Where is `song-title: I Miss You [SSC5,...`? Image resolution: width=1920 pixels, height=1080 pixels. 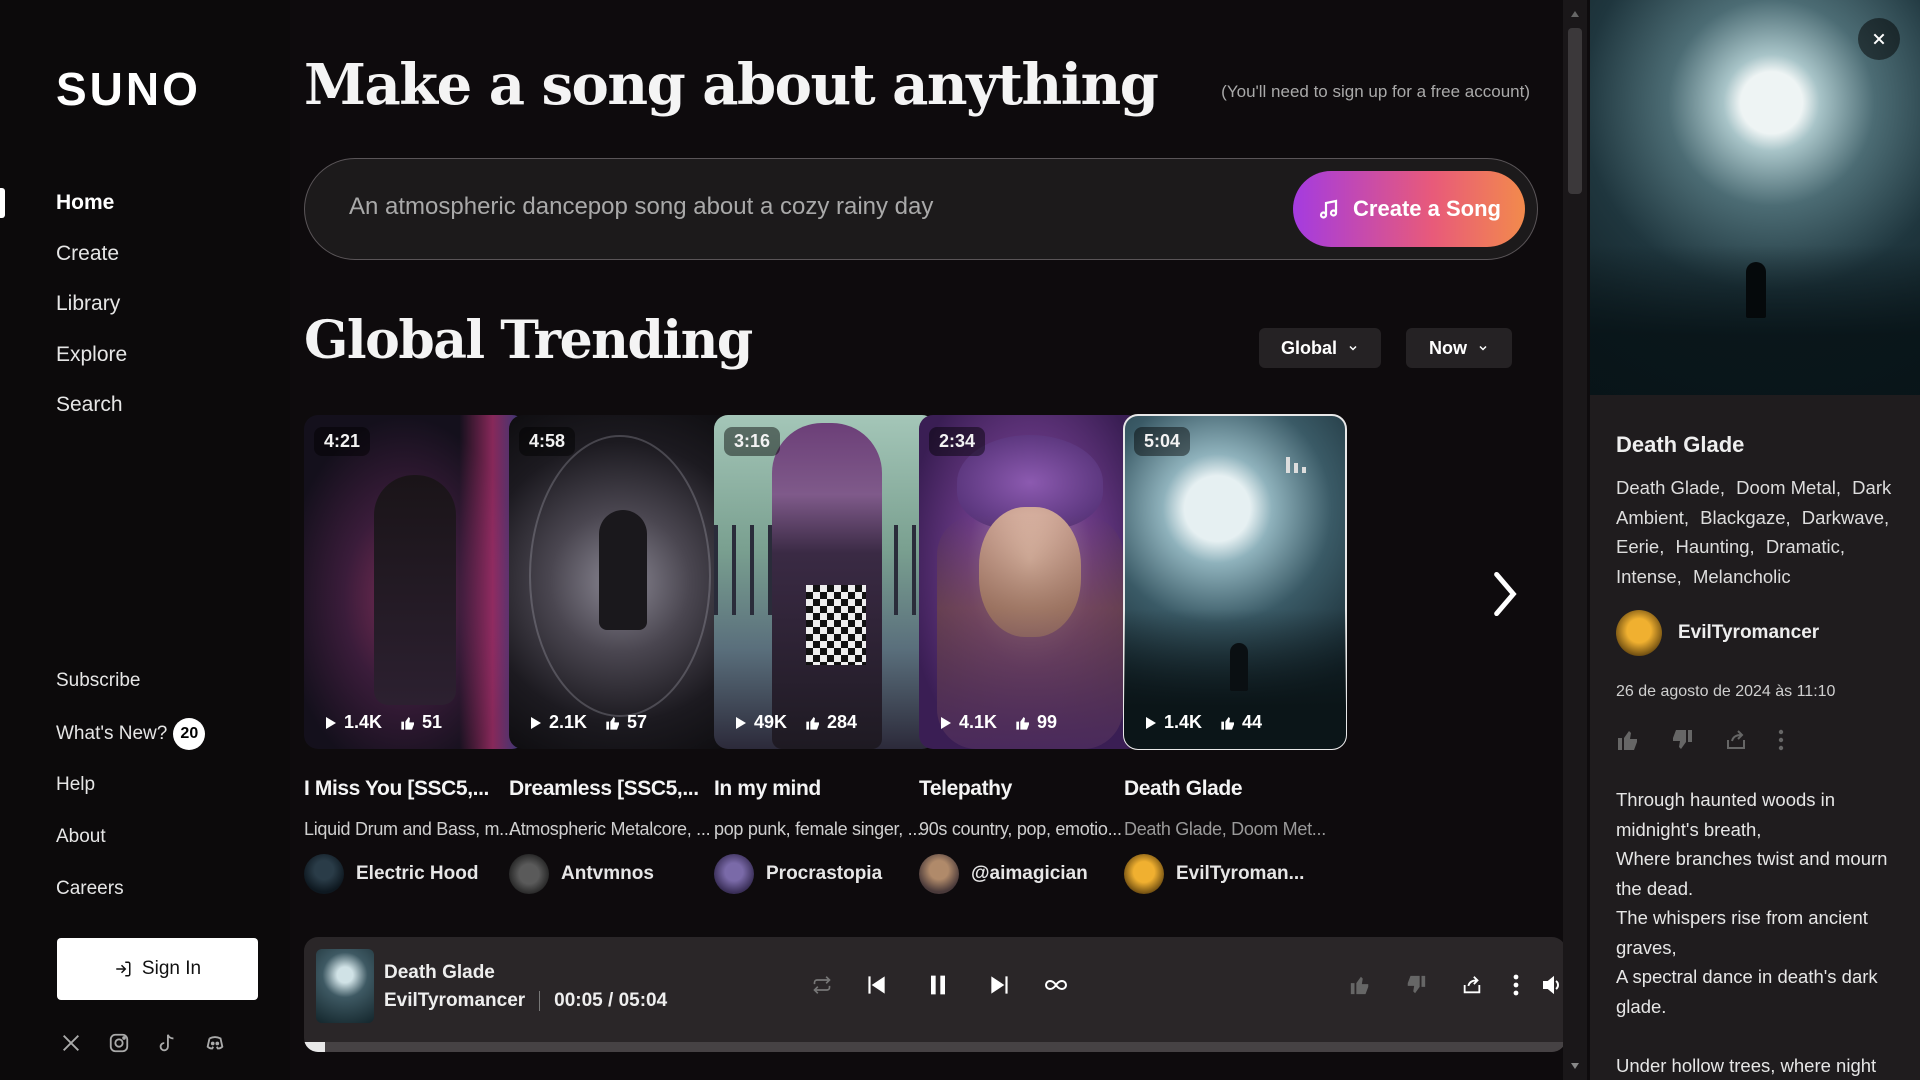 song-title: I Miss You [SSC5,... is located at coordinates (415, 789).